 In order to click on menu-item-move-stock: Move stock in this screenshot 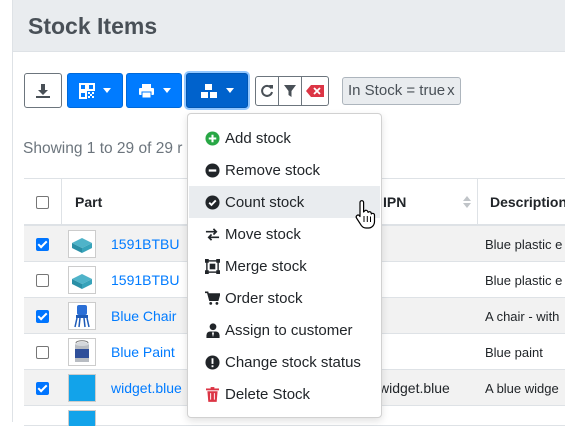, I will do `click(284, 234)`.